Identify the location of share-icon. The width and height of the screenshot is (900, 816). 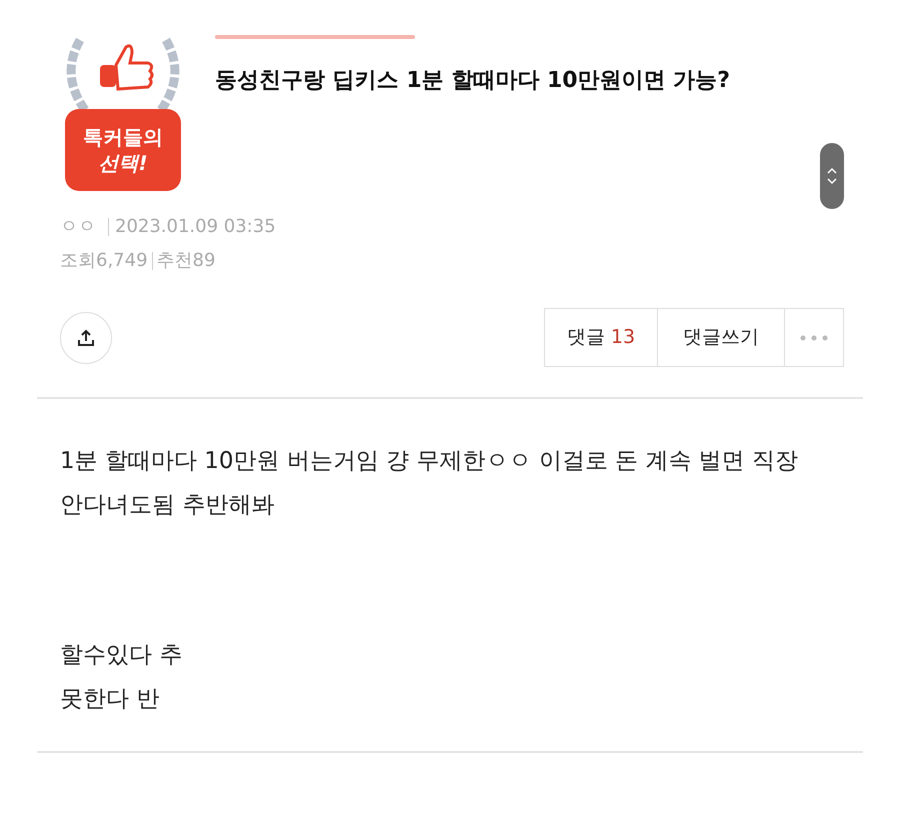
(86, 337).